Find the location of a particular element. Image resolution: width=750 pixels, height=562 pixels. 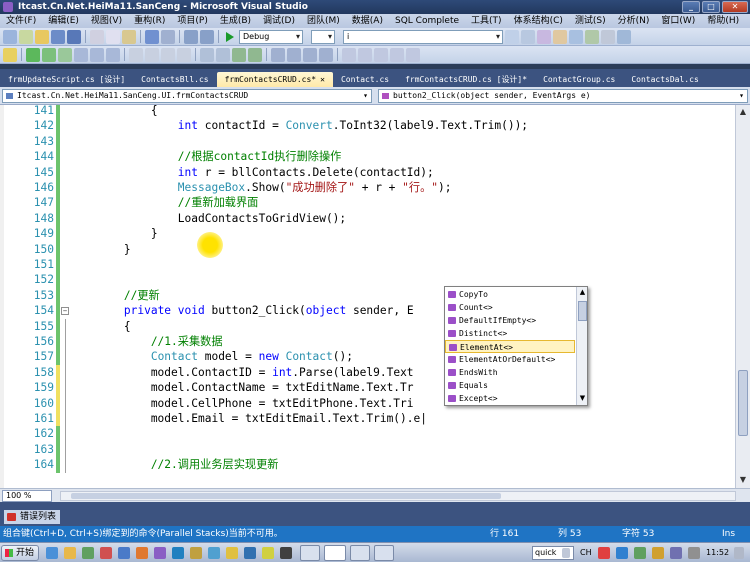

code-line: 149 } is located at coordinates (367, 234).